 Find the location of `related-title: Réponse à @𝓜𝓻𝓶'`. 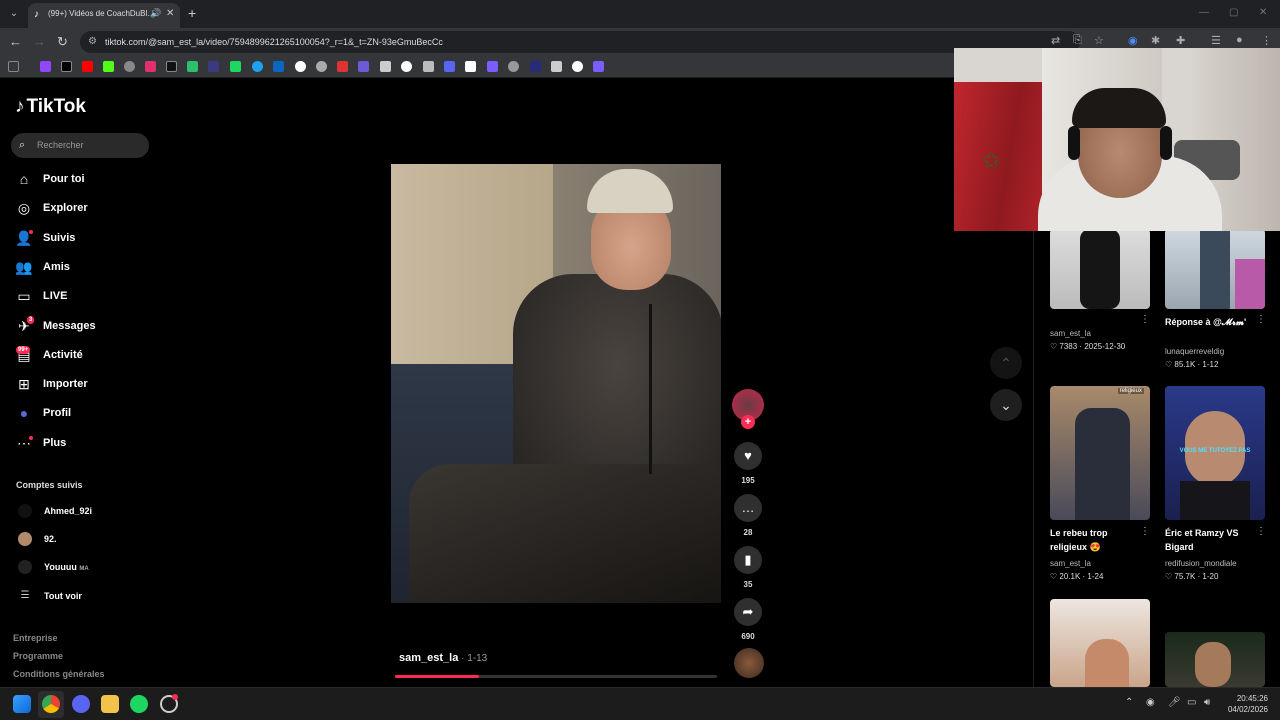

related-title: Réponse à @𝓜𝓻𝓶' is located at coordinates (1210, 322).